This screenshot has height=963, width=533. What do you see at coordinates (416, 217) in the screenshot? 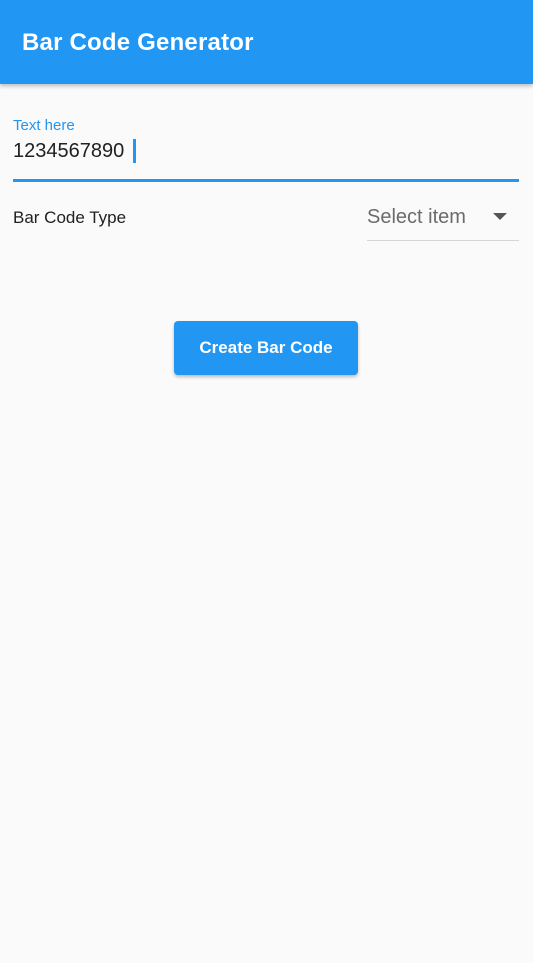
I see `dropdown-hint: Select item` at bounding box center [416, 217].